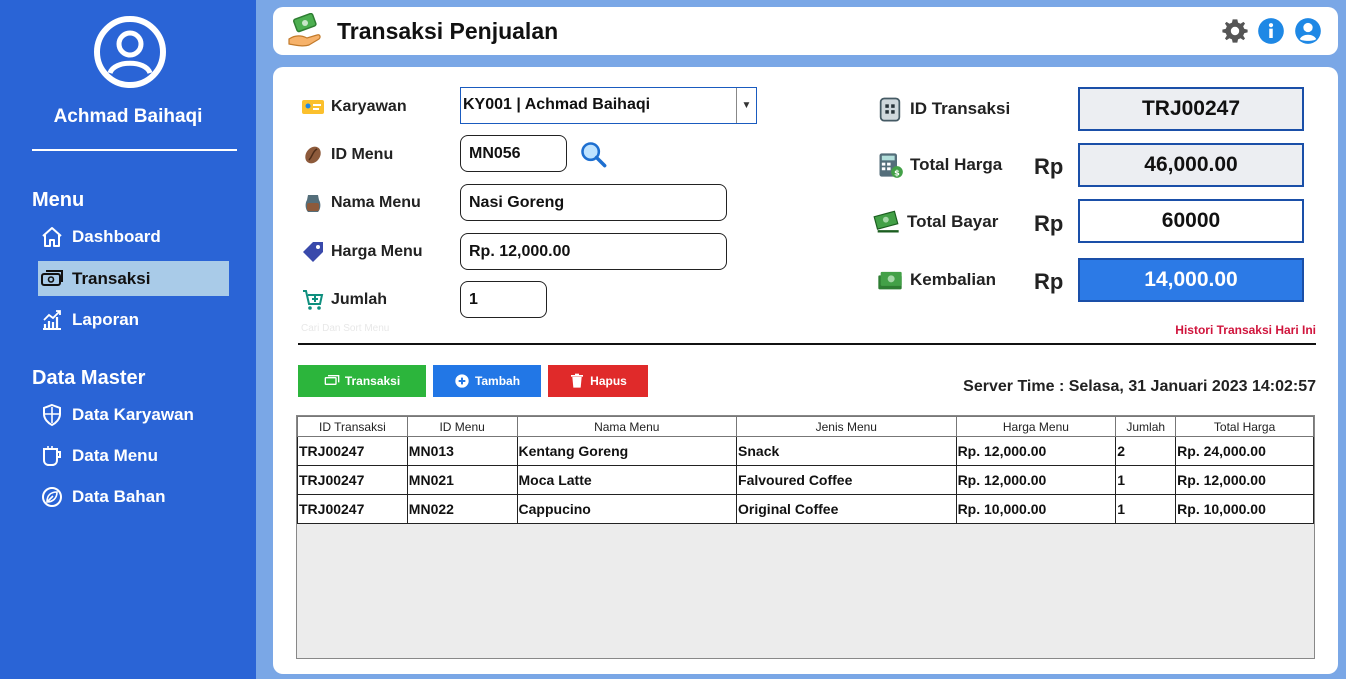  Describe the element at coordinates (313, 252) in the screenshot. I see `price-tag-icon` at that location.